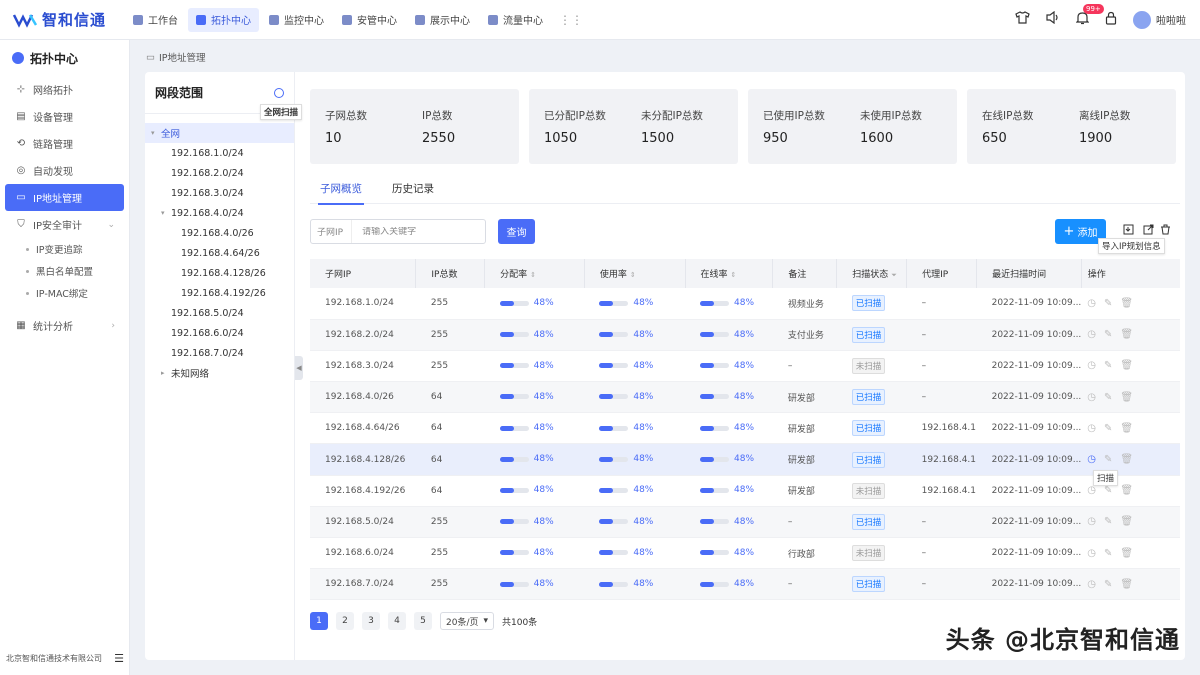 The image size is (1200, 675). What do you see at coordinates (299, 368) in the screenshot?
I see `tree-collapse-handle: ◀` at bounding box center [299, 368].